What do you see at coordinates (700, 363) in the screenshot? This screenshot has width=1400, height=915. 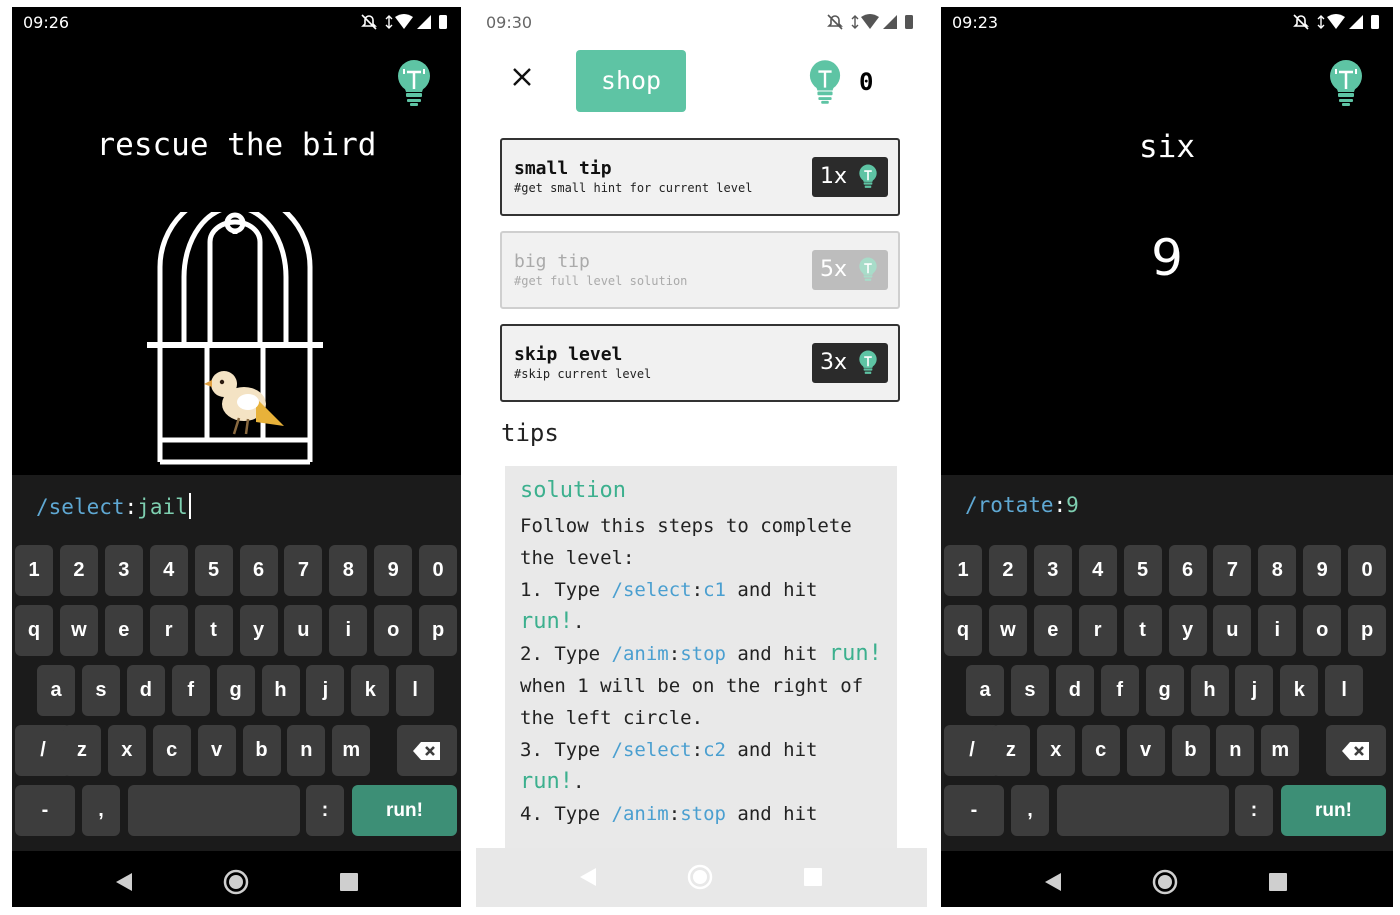 I see `shop-item-skip-level: skip level #skip current level 3x` at bounding box center [700, 363].